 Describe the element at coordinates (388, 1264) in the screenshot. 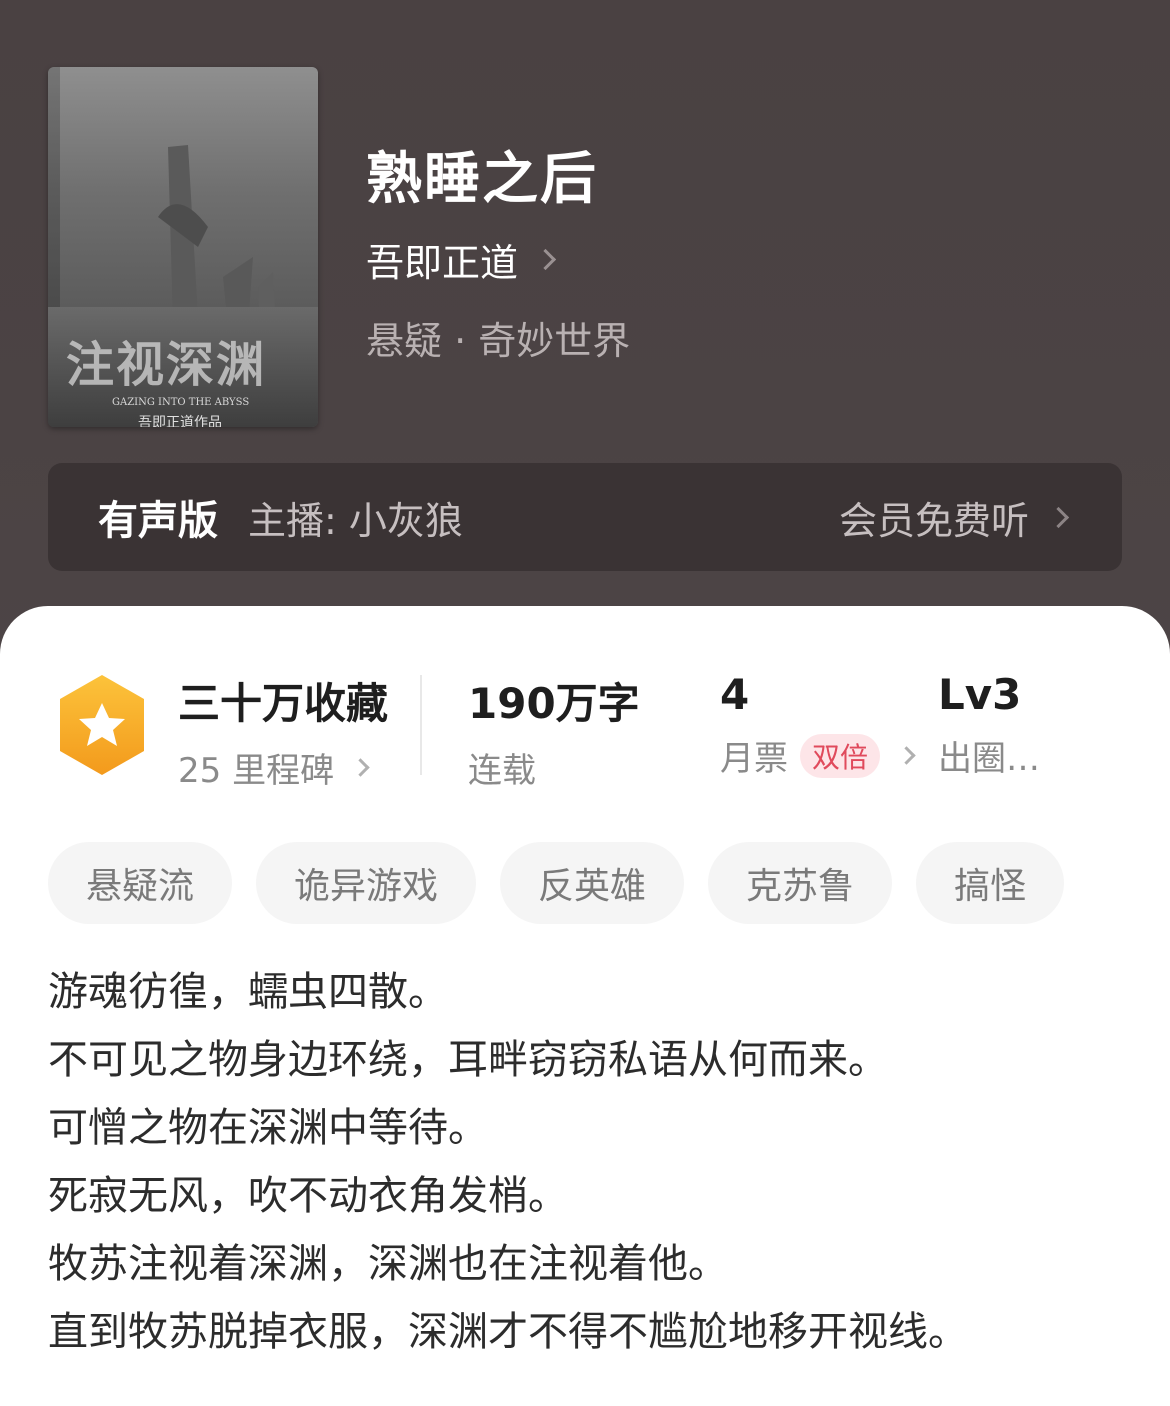

I see `description-line: 牧苏注视着深渊，深渊也在注视着他。` at that location.